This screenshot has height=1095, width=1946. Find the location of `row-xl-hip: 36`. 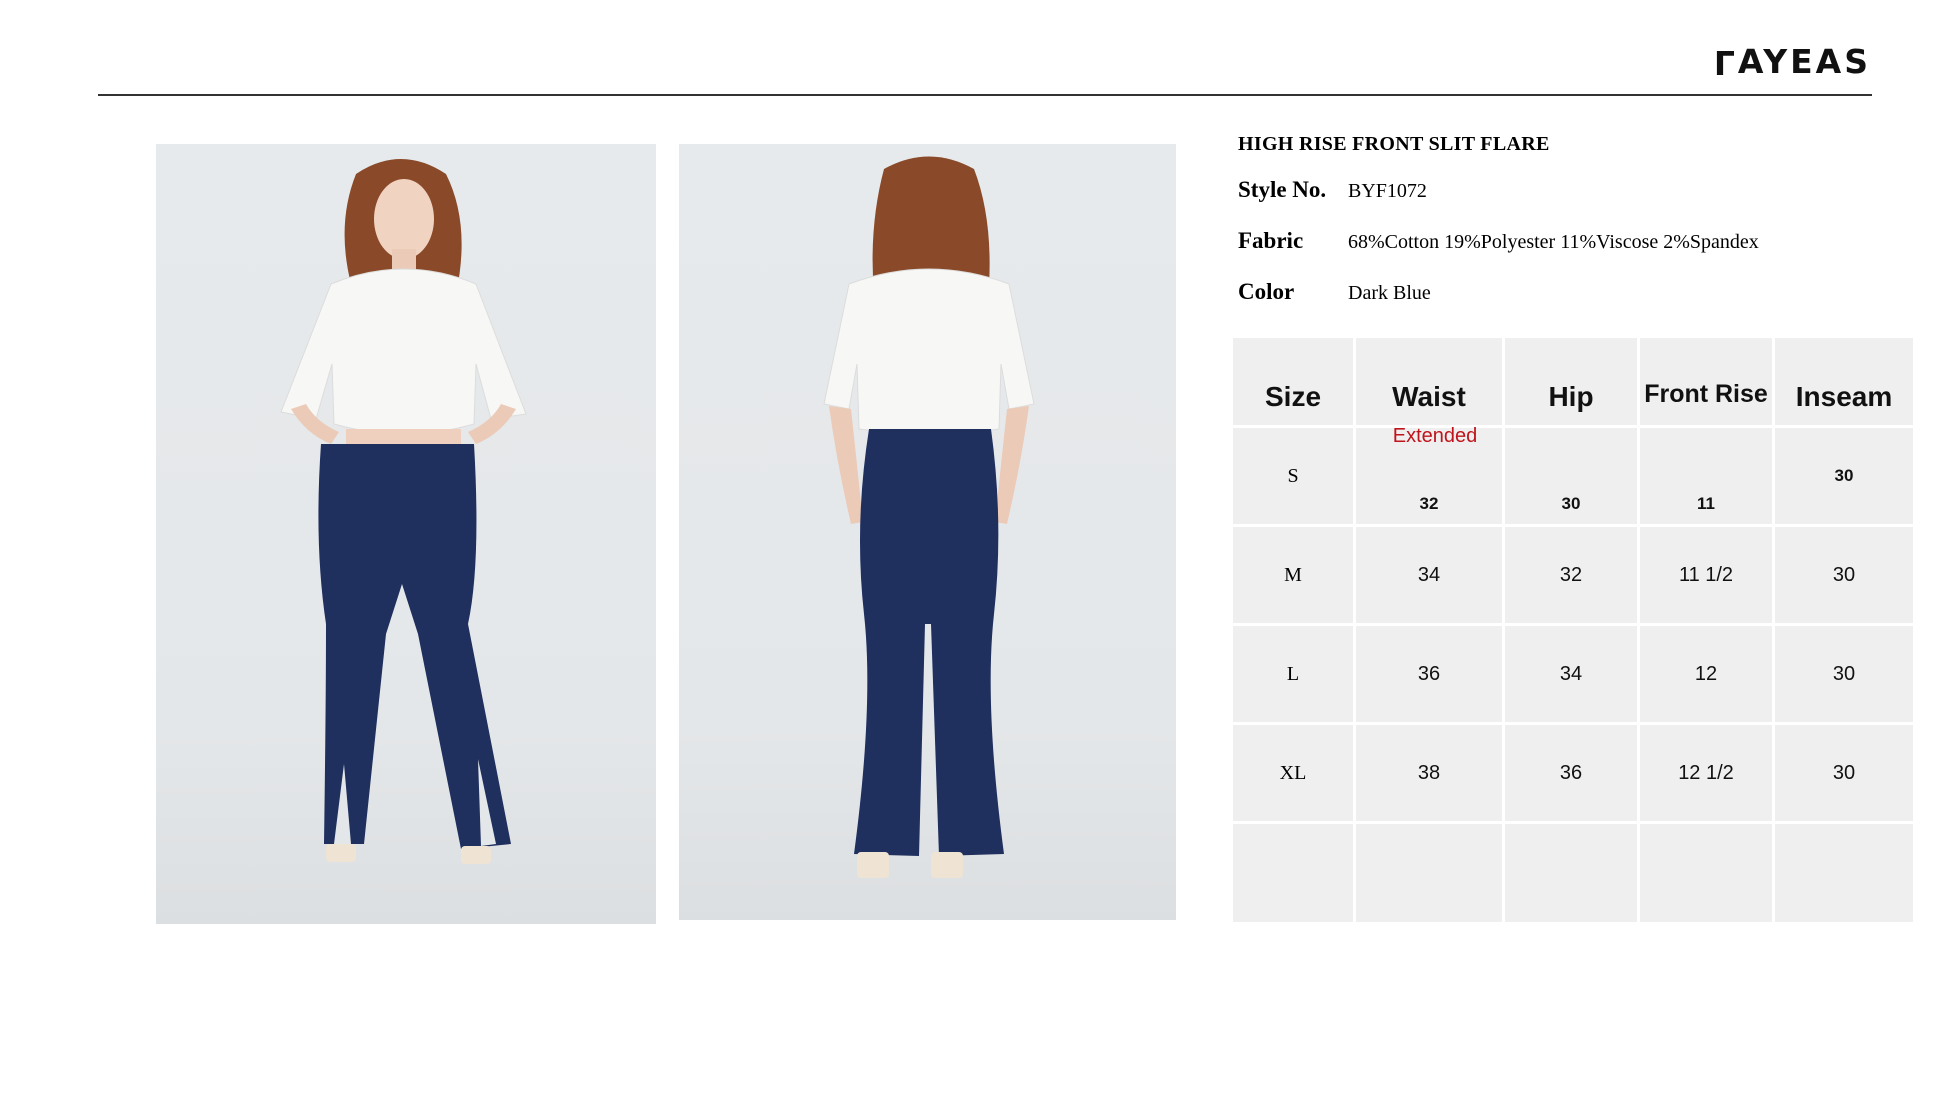

row-xl-hip: 36 is located at coordinates (1571, 773).